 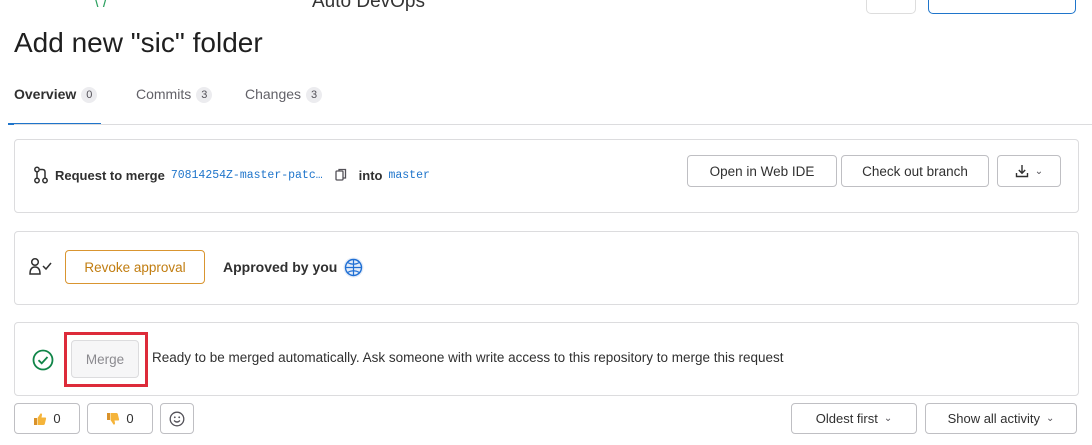 I want to click on avatar, so click(x=353, y=267).